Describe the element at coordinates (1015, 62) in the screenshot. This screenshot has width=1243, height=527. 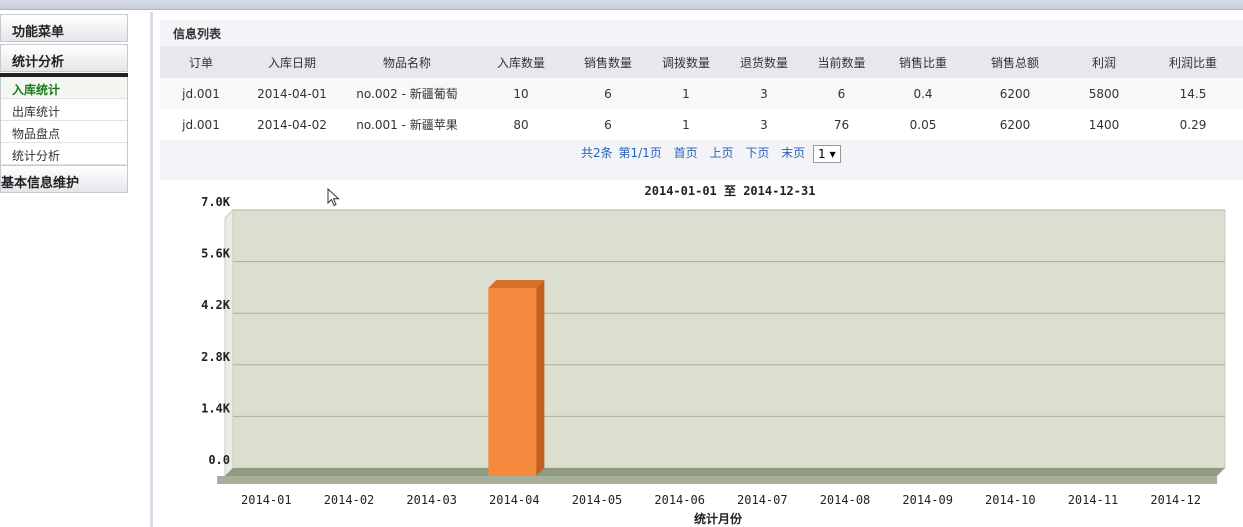
I see `column-header: 销售总额` at that location.